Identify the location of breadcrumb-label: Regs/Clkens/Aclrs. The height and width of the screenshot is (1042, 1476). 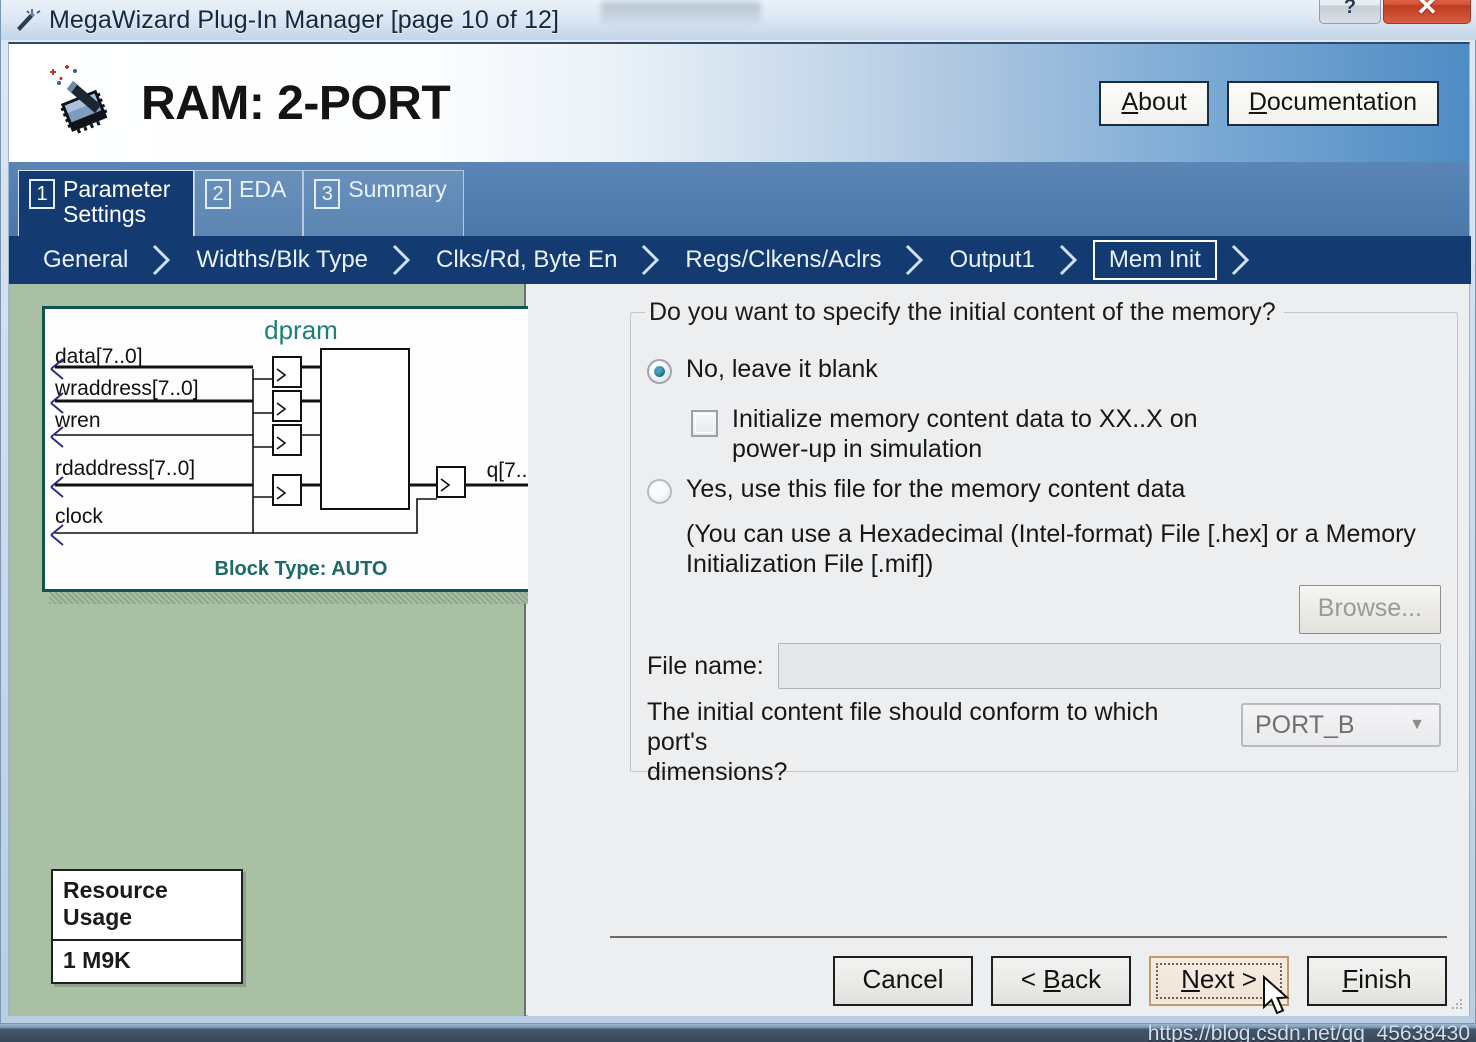
(783, 259).